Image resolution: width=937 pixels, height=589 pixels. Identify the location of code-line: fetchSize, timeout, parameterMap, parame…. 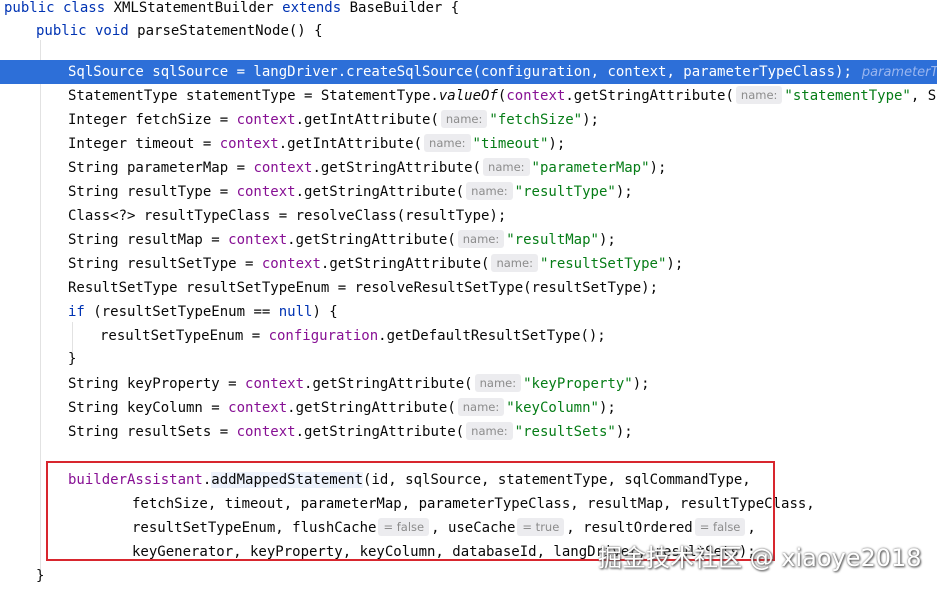
(468, 504).